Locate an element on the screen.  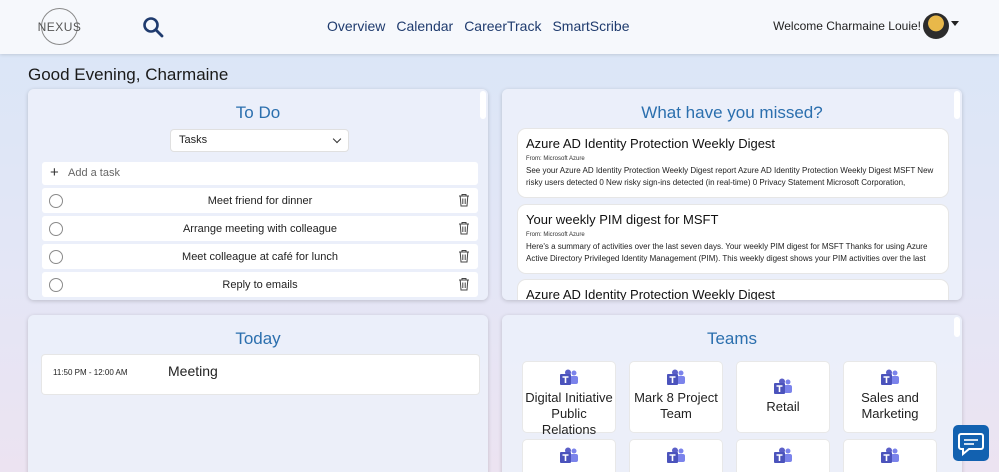
task-label: Reply to emails is located at coordinates (260, 285).